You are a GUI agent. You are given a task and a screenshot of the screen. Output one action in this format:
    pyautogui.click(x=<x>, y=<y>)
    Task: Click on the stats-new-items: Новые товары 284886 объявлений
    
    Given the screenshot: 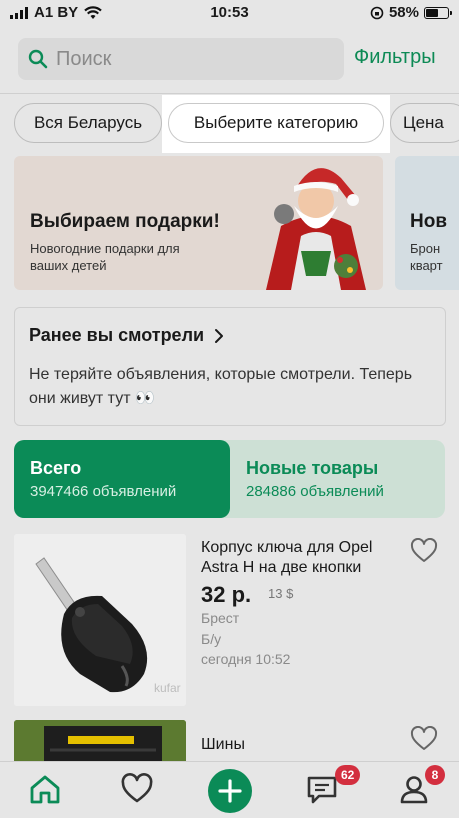 What is the action you would take?
    pyautogui.click(x=329, y=479)
    